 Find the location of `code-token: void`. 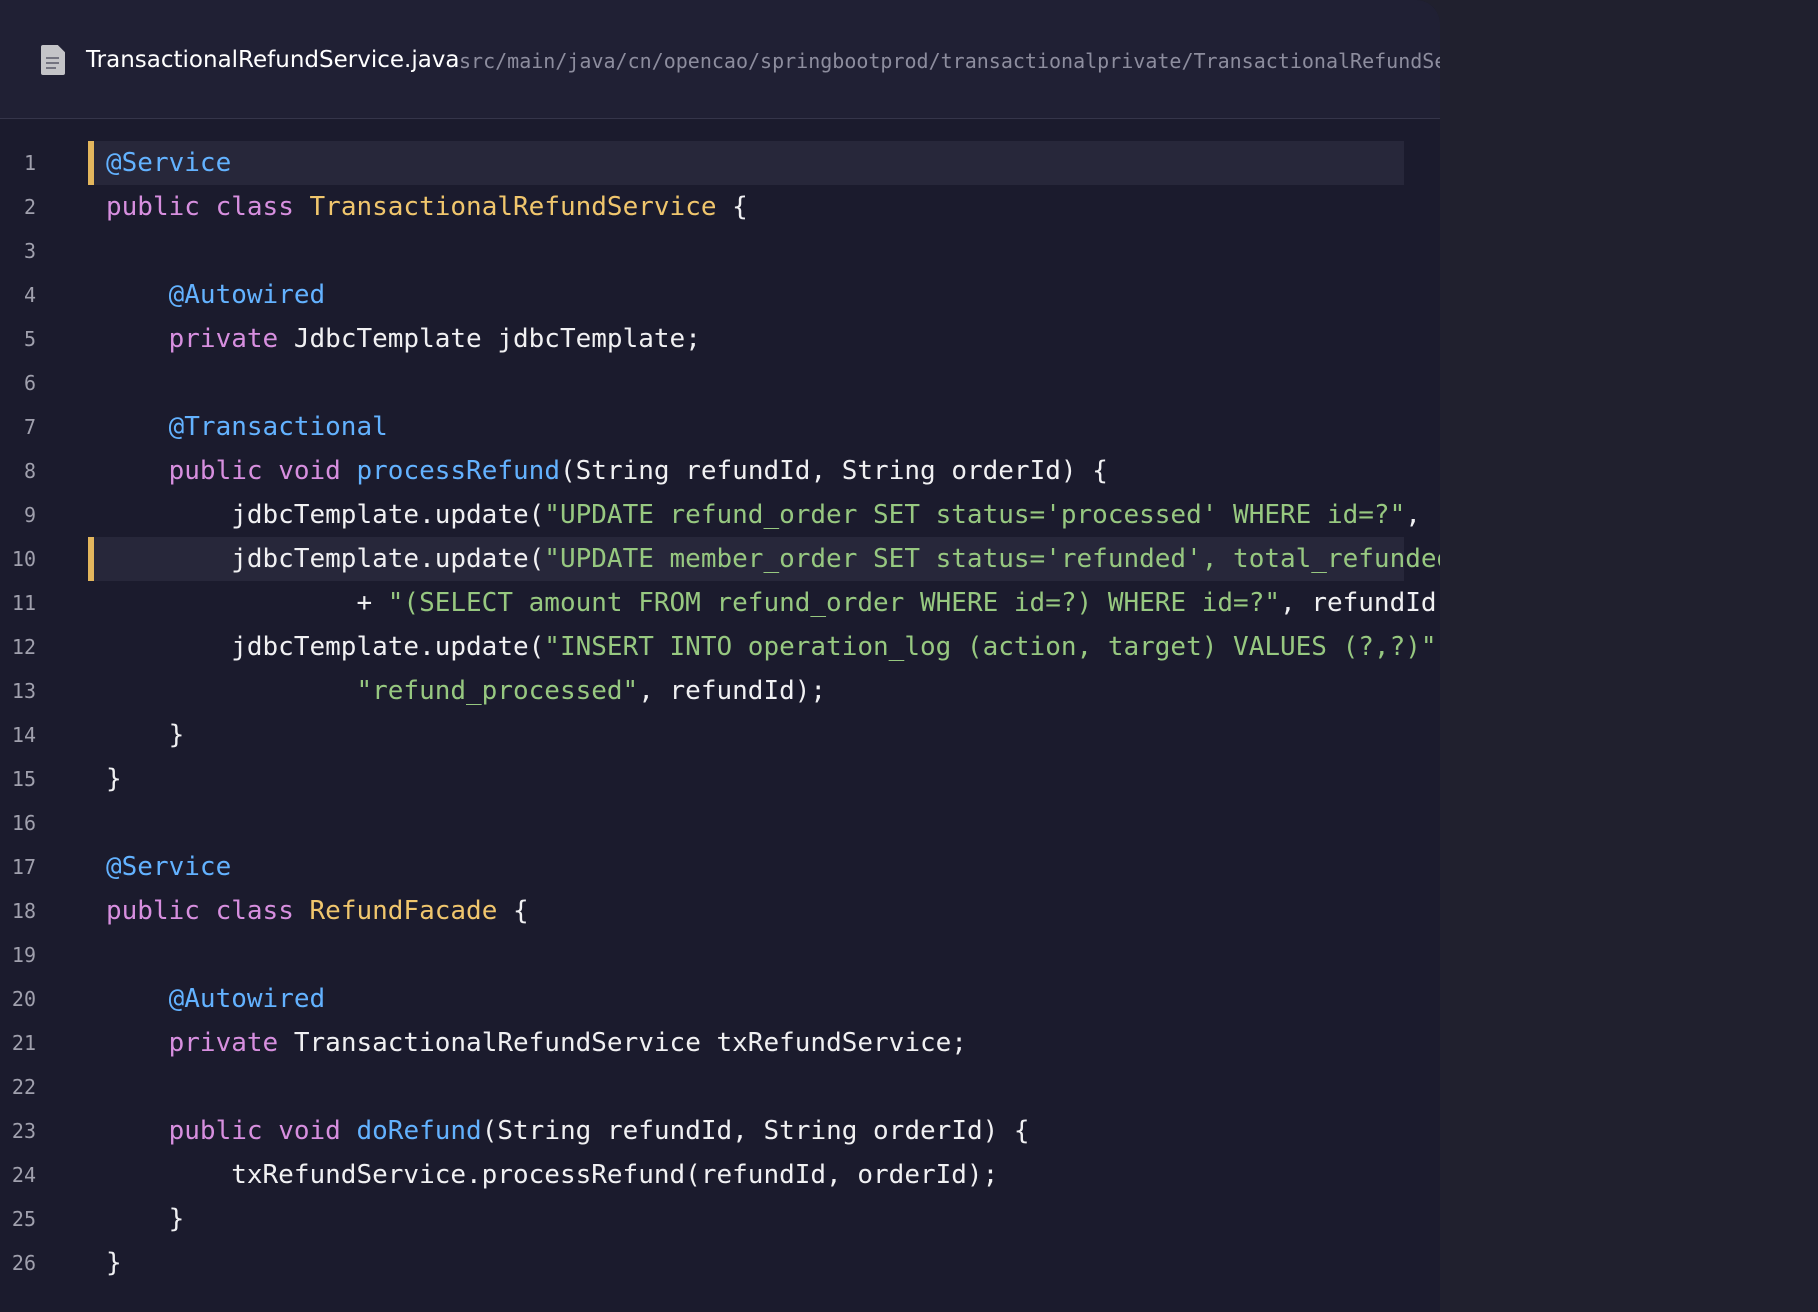

code-token: void is located at coordinates (309, 471).